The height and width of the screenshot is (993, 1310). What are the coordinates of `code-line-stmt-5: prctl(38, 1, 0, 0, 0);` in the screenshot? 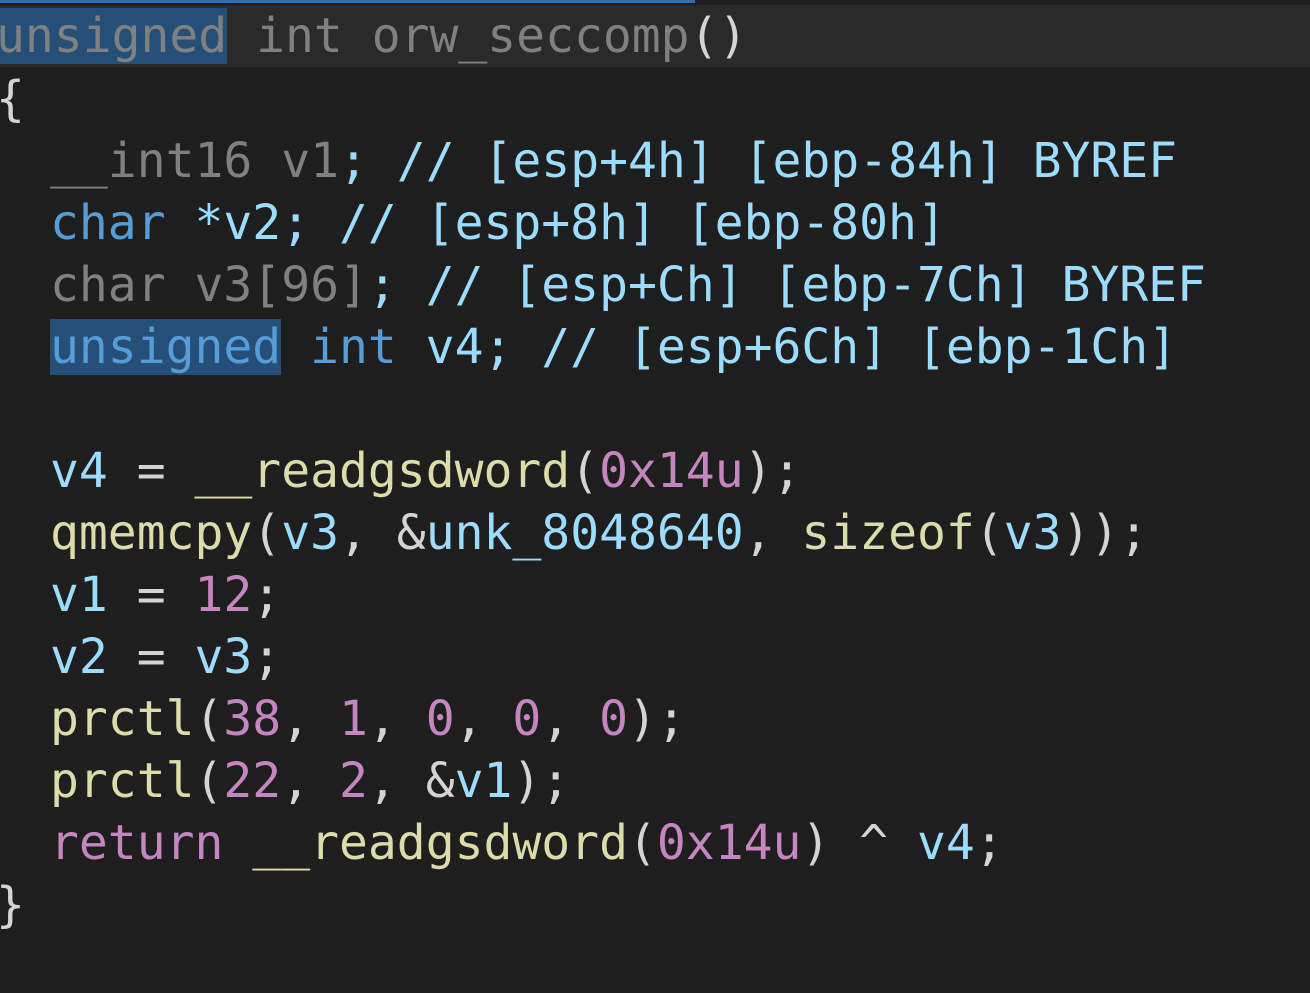 It's located at (655, 719).